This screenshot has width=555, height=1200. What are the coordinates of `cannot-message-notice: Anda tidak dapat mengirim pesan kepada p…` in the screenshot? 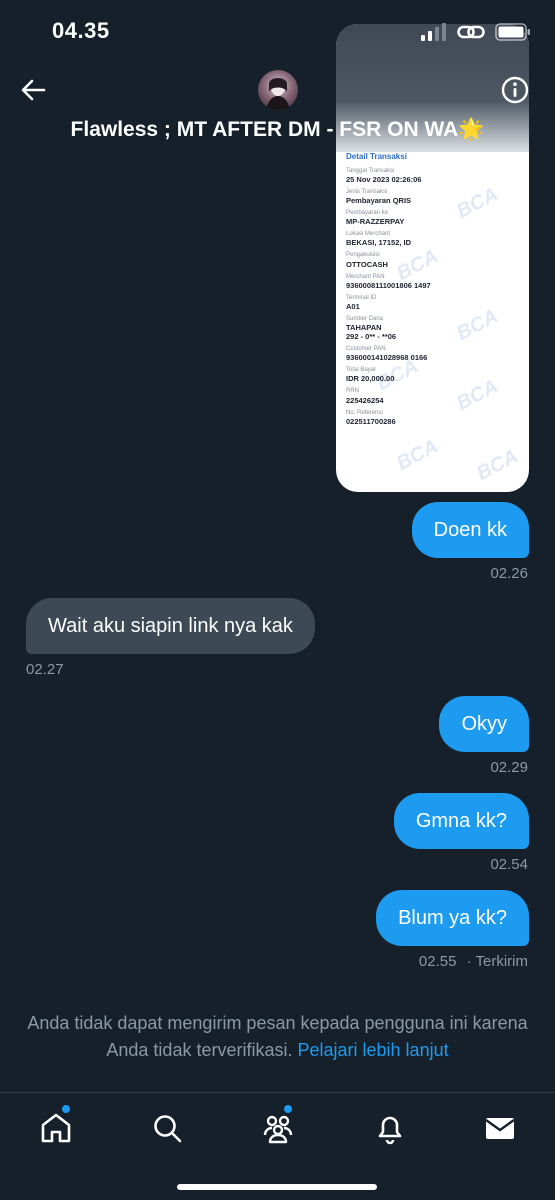 It's located at (277, 1037).